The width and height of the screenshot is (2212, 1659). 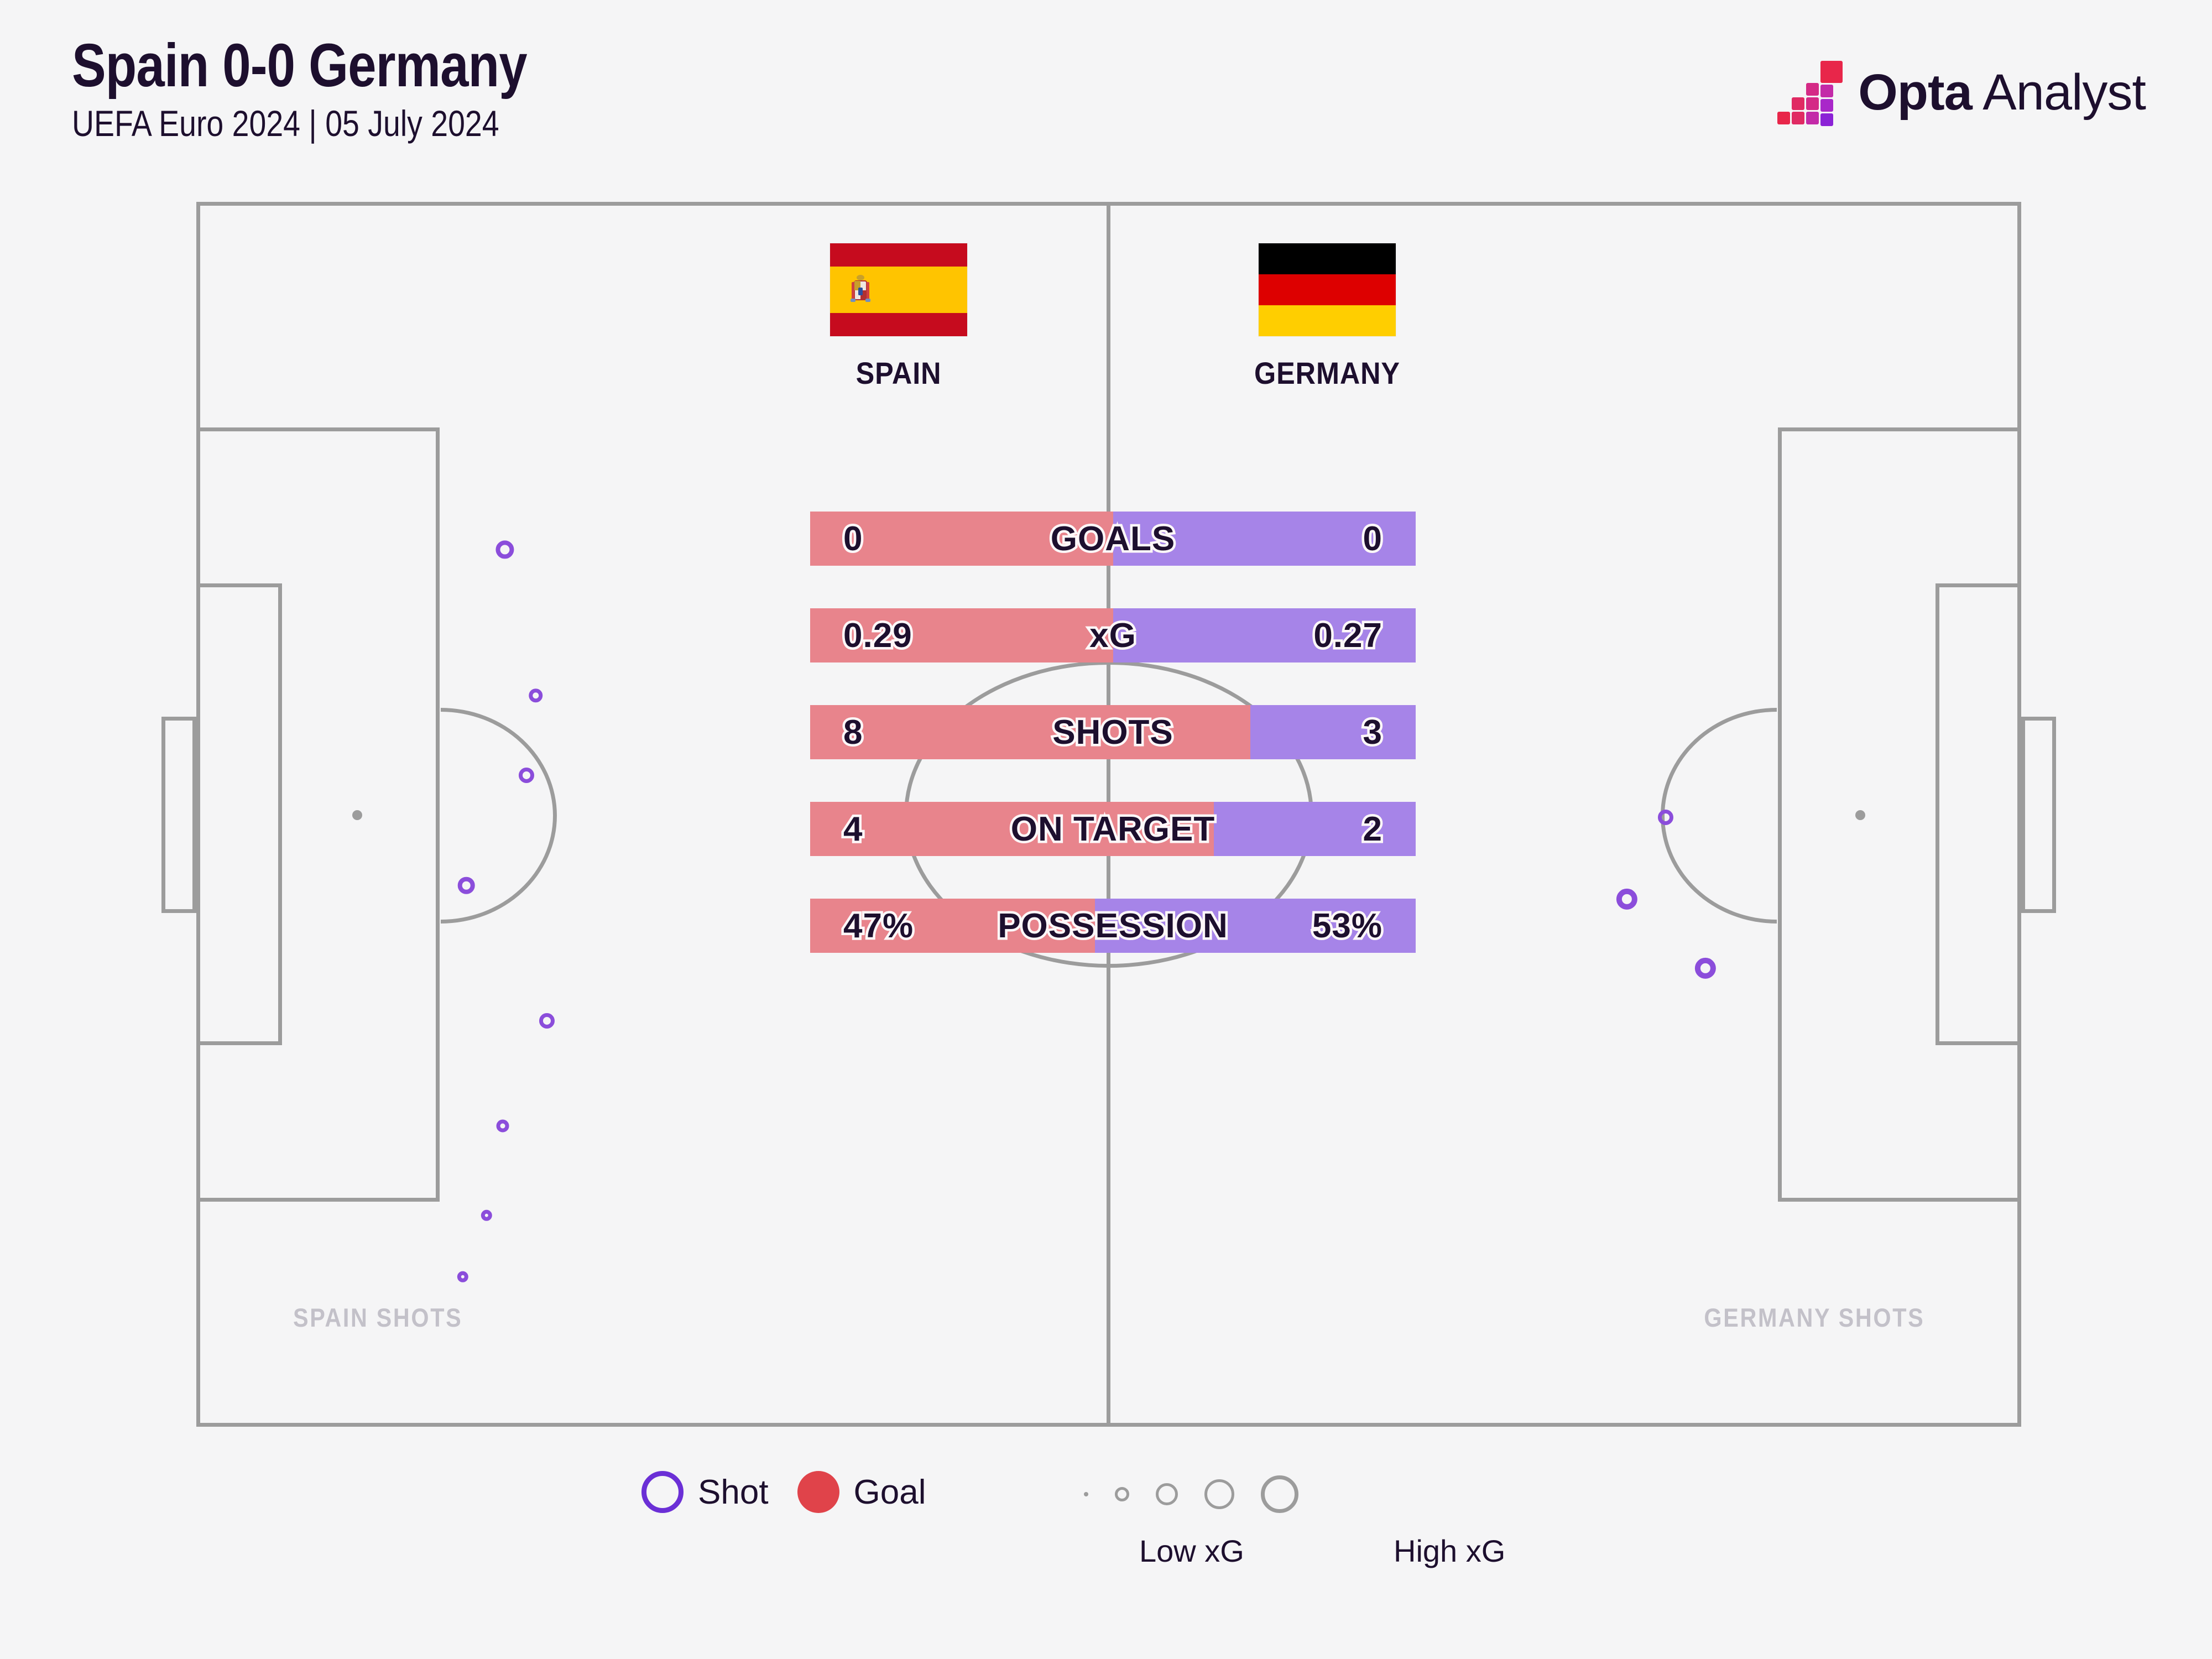 What do you see at coordinates (2039, 815) in the screenshot?
I see `right-goal` at bounding box center [2039, 815].